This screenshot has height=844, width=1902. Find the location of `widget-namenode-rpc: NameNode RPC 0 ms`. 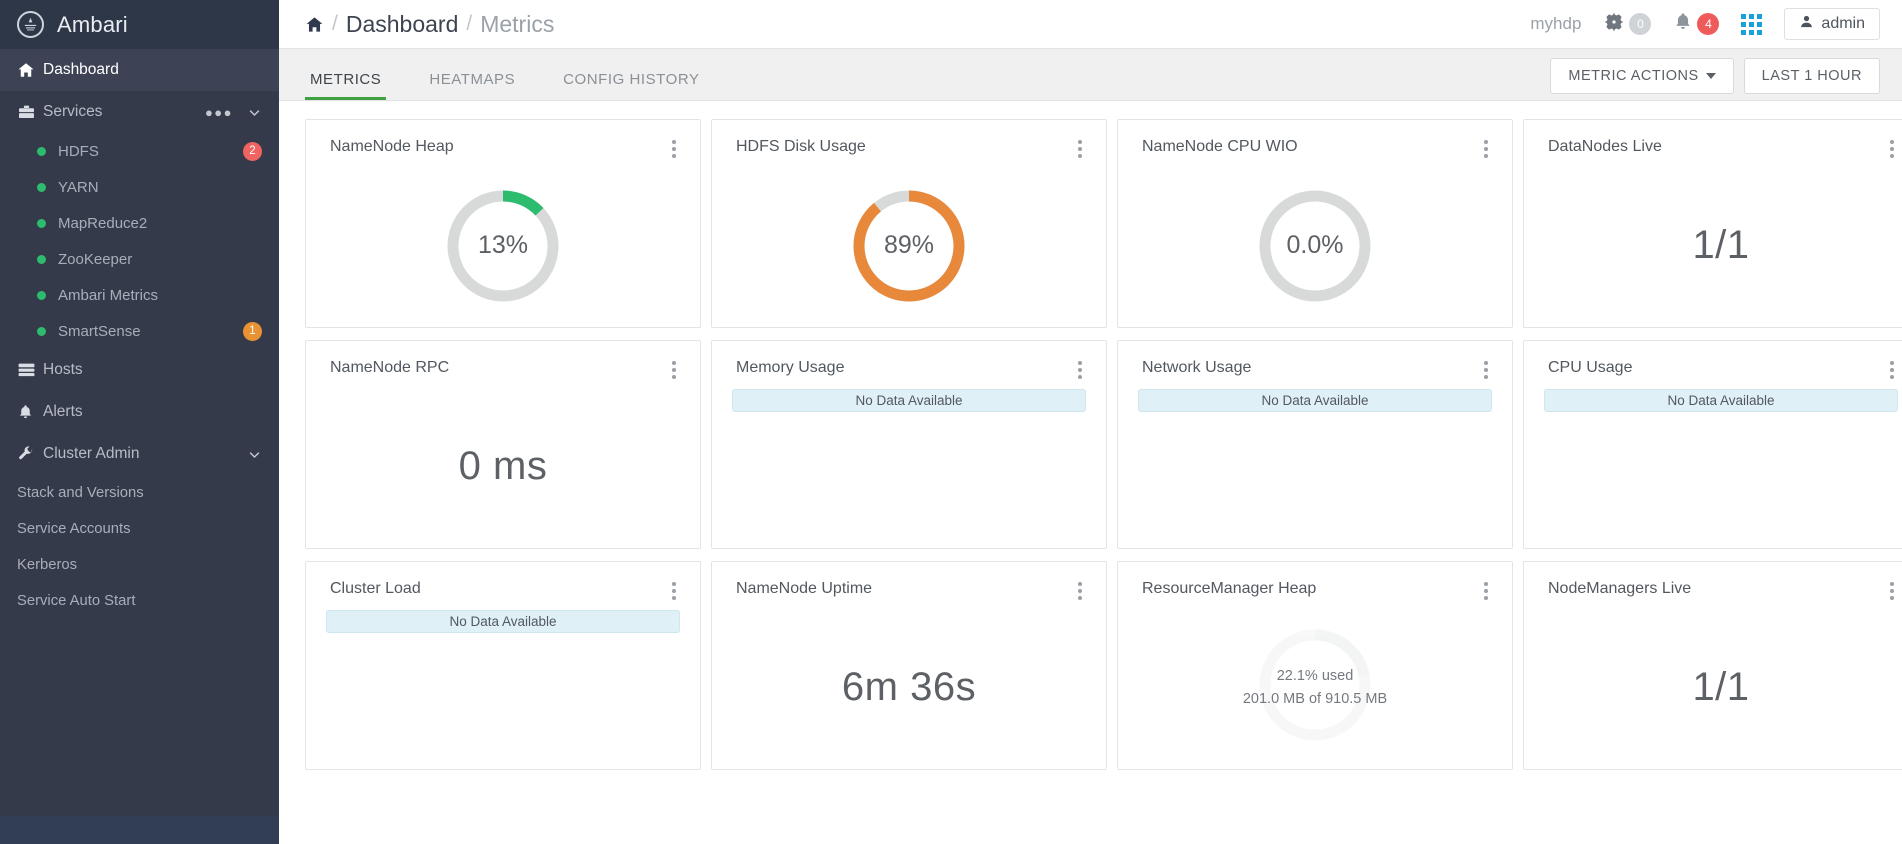

widget-namenode-rpc: NameNode RPC 0 ms is located at coordinates (503, 444).